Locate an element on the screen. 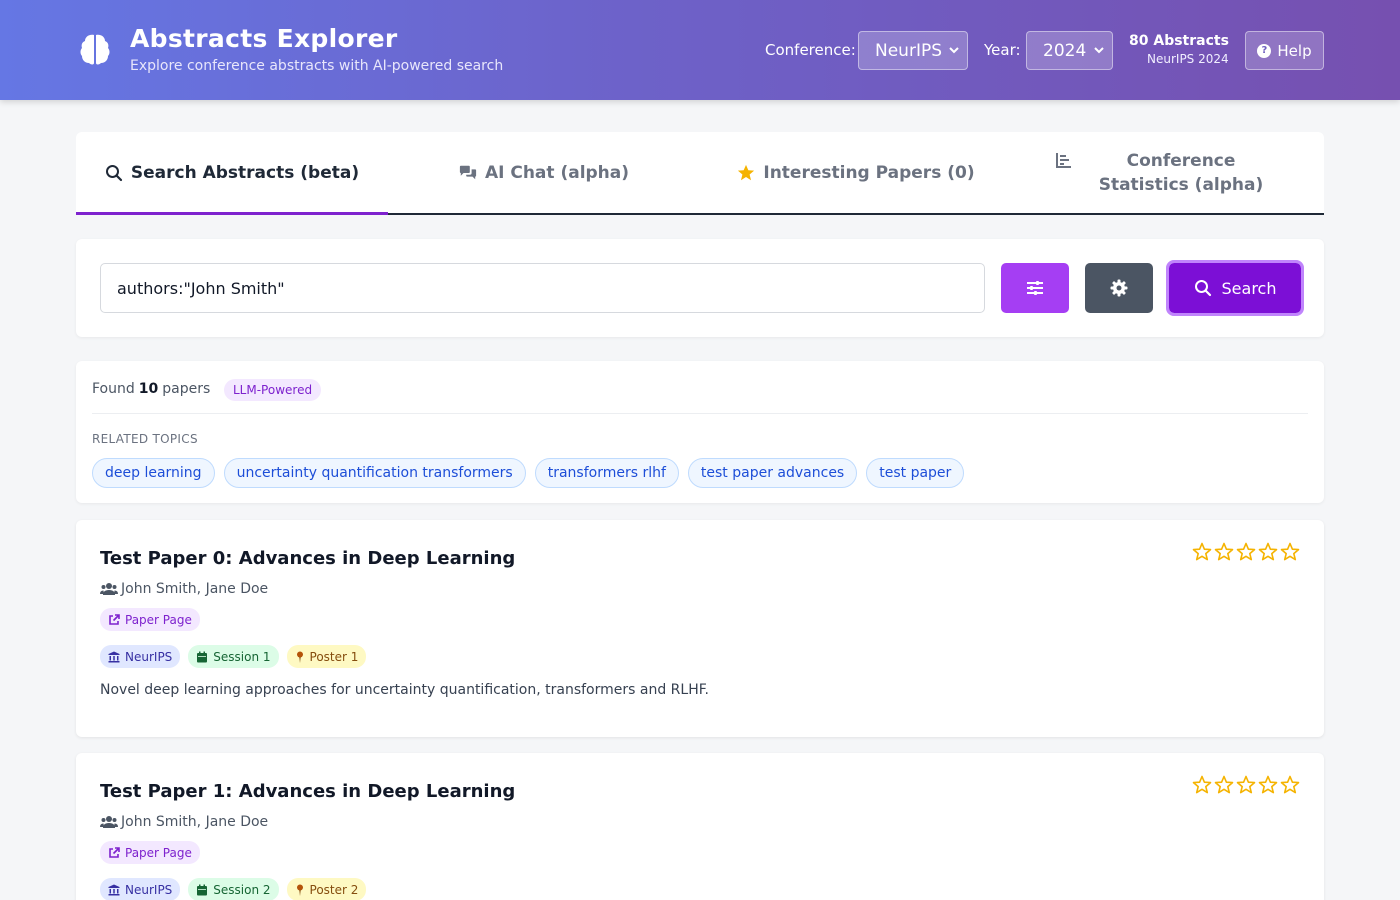 The width and height of the screenshot is (1400, 900). session-badge: Session 2 is located at coordinates (233, 889).